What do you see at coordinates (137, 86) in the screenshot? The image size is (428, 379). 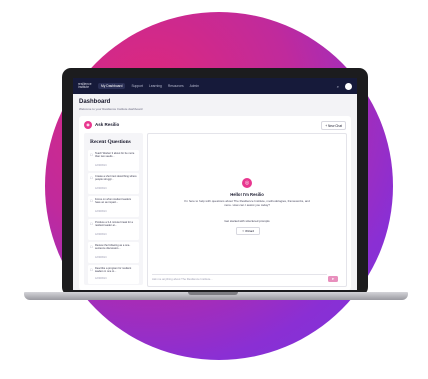 I see `nav-item-support: Support` at bounding box center [137, 86].